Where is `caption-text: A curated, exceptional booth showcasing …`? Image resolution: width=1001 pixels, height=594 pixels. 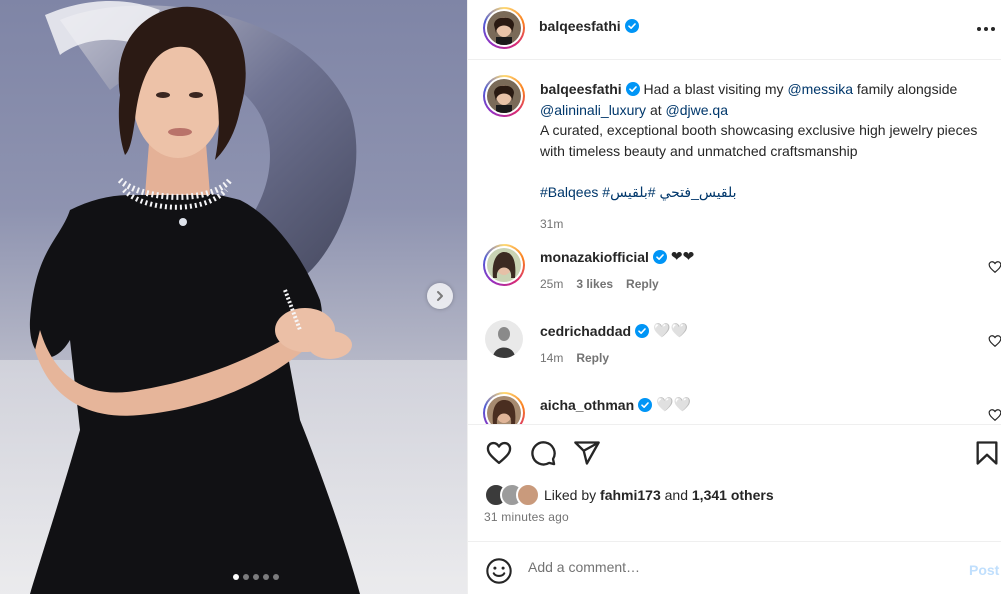
caption-text: A curated, exceptional booth showcasing … is located at coordinates (759, 140).